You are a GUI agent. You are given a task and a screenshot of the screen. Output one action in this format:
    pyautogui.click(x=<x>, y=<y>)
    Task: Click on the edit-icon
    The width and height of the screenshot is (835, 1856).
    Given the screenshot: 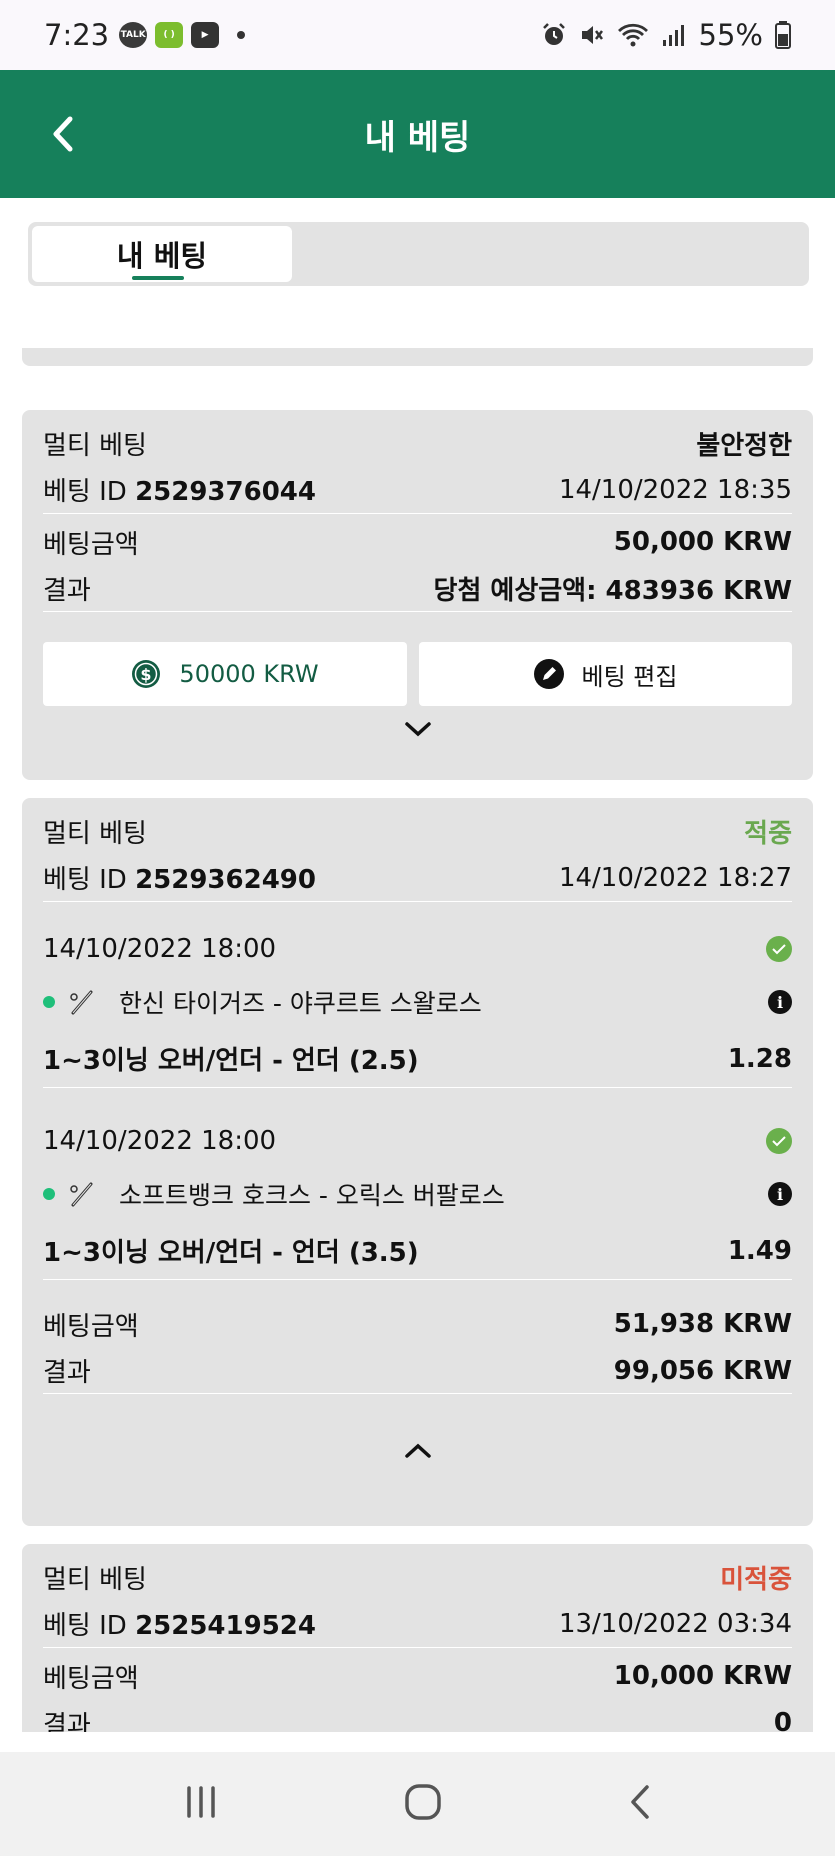 What is the action you would take?
    pyautogui.click(x=548, y=674)
    